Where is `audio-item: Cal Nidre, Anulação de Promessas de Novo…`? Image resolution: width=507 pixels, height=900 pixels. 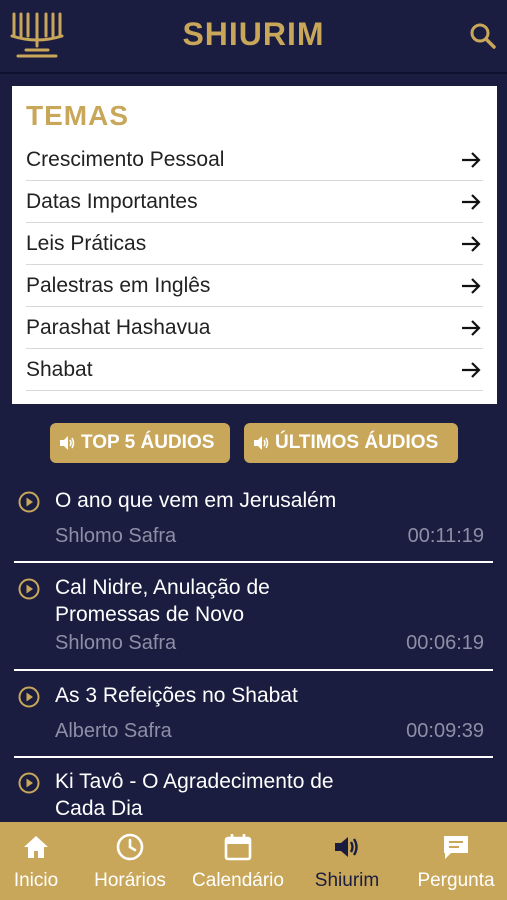 audio-item: Cal Nidre, Anulação de Promessas de Novo… is located at coordinates (253, 621).